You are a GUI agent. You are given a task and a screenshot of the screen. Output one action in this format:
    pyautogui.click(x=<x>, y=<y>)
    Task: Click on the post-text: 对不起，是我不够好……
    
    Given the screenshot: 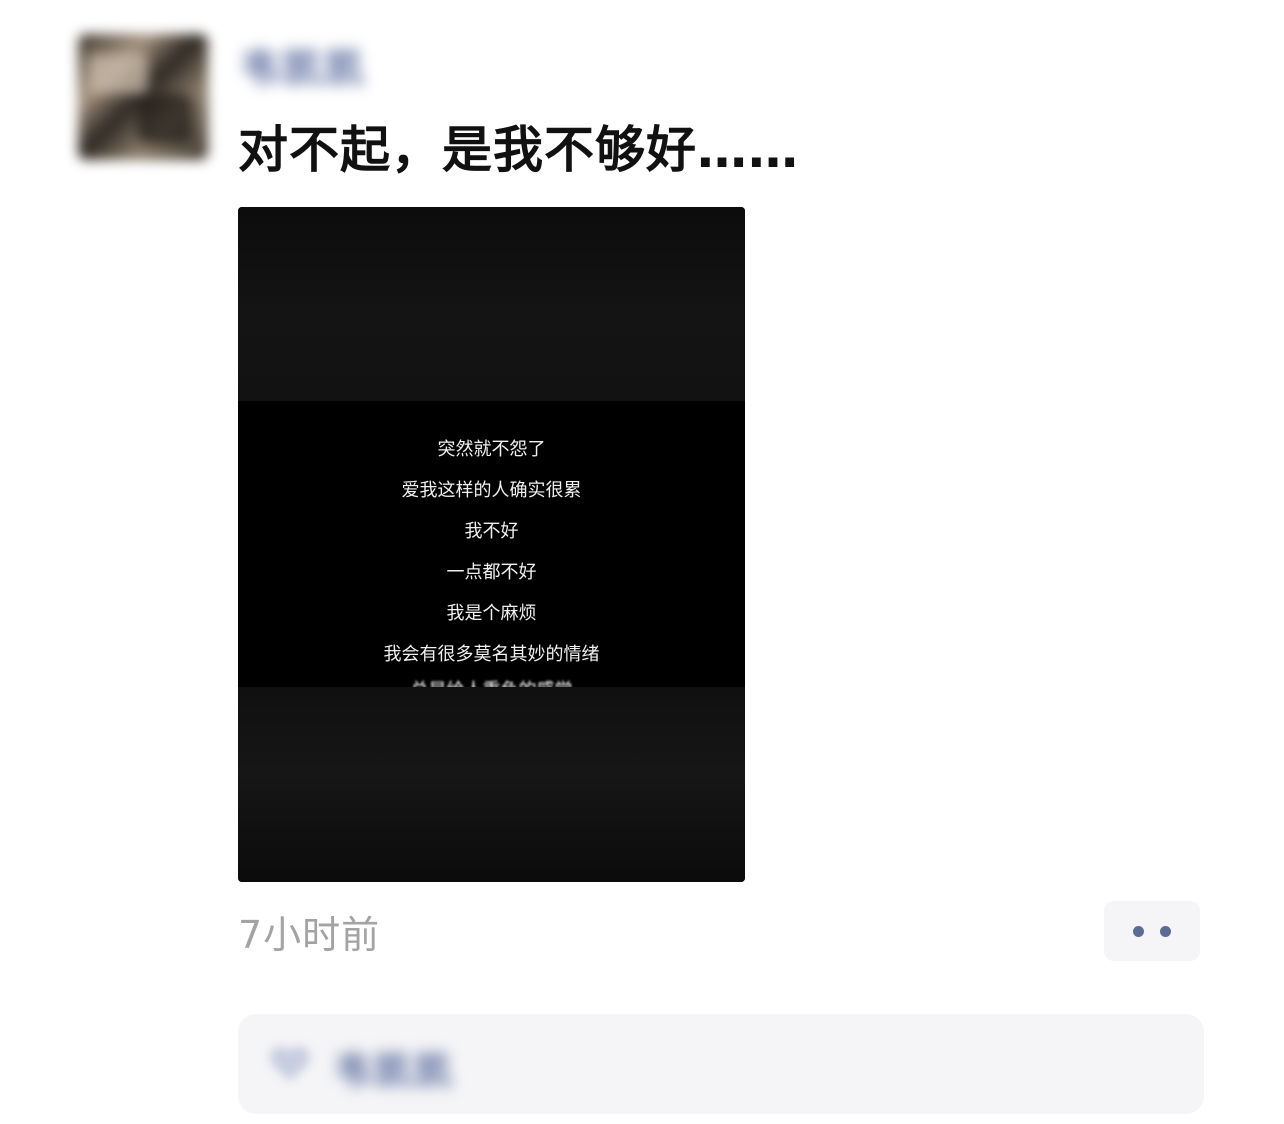 What is the action you would take?
    pyautogui.click(x=518, y=150)
    